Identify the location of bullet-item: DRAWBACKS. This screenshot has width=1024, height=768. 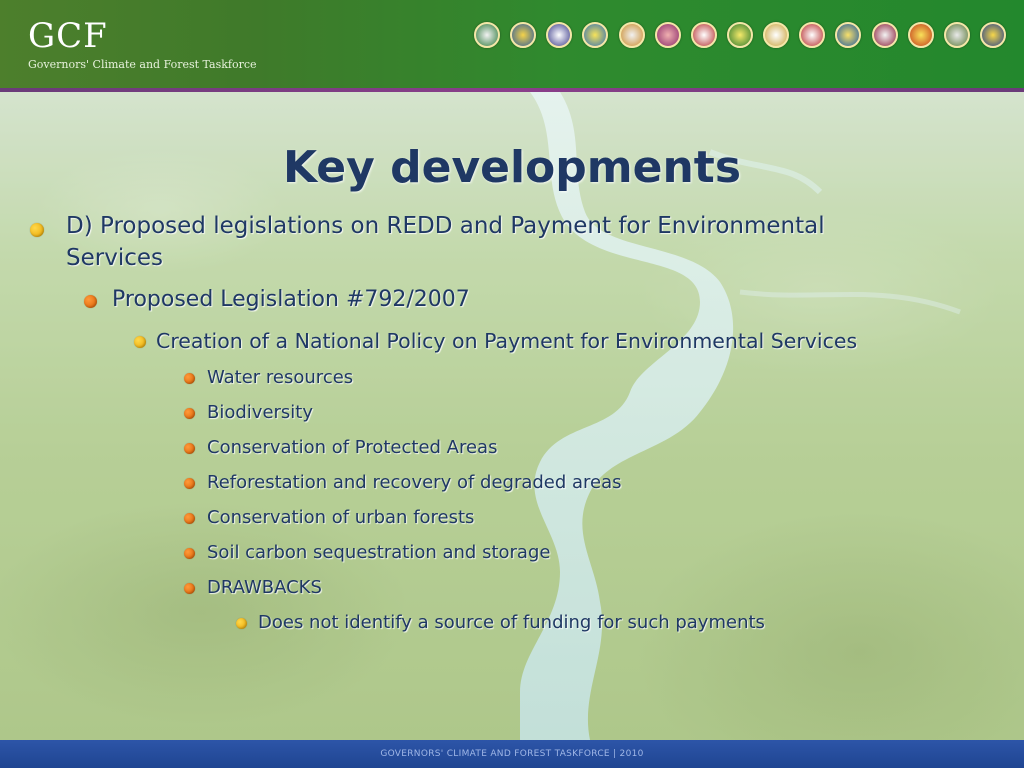
(264, 587).